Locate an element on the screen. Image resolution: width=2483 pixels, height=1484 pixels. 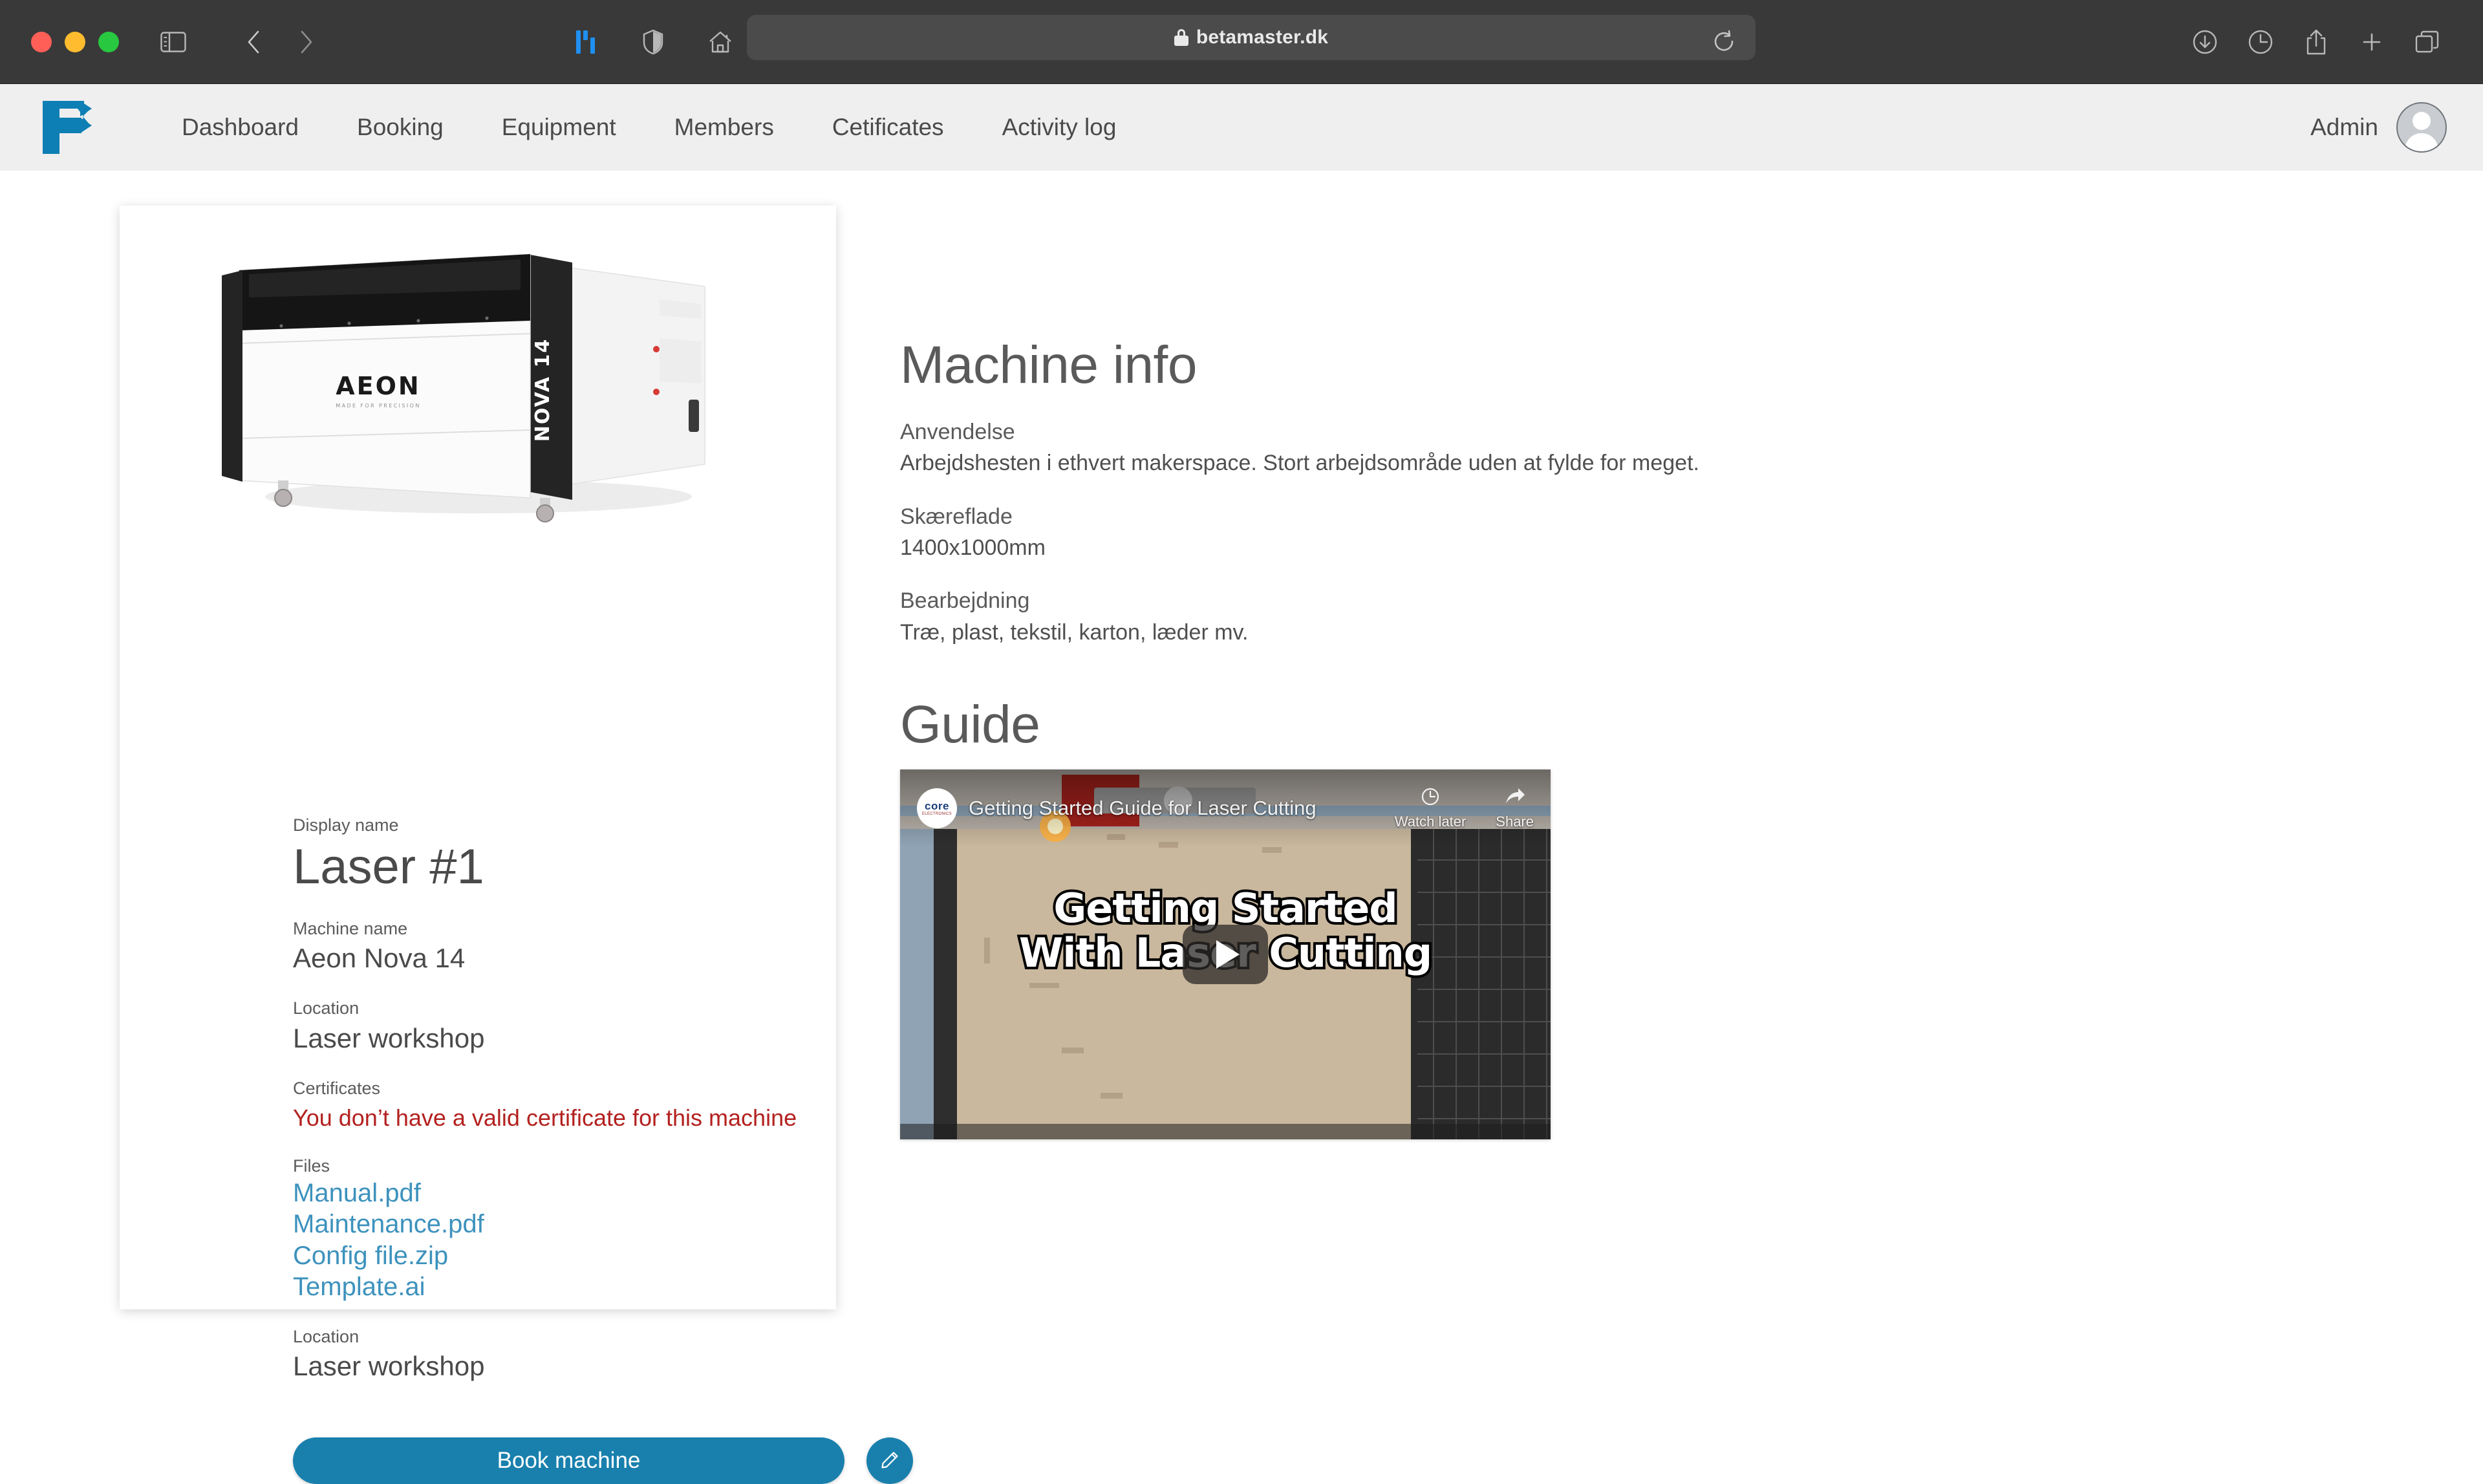
privacy-shield-icon is located at coordinates (653, 42).